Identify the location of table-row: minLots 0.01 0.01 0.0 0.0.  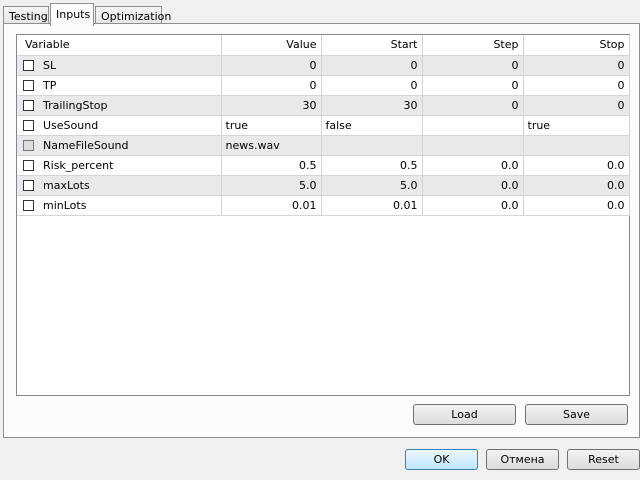
(323, 205).